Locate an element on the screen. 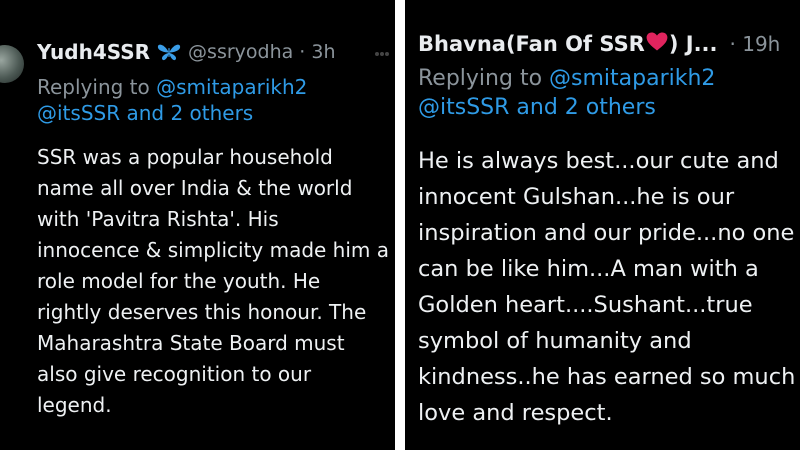  tweet-text-line: love and respect. is located at coordinates (515, 413).